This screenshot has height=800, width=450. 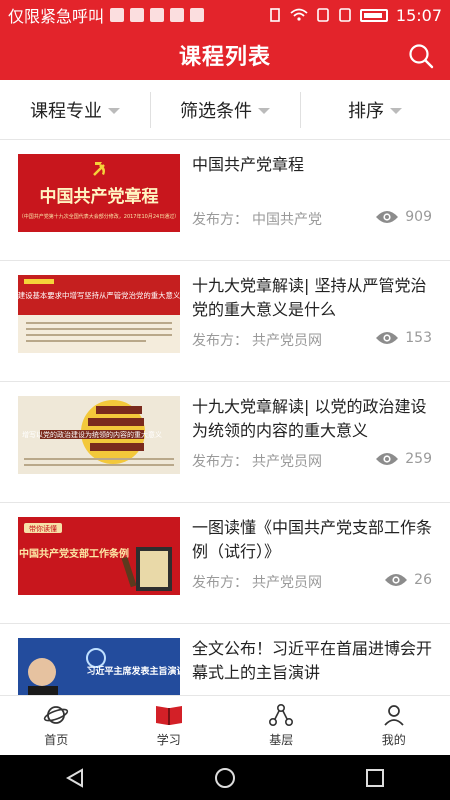 I want to click on recents-icon, so click(x=375, y=778).